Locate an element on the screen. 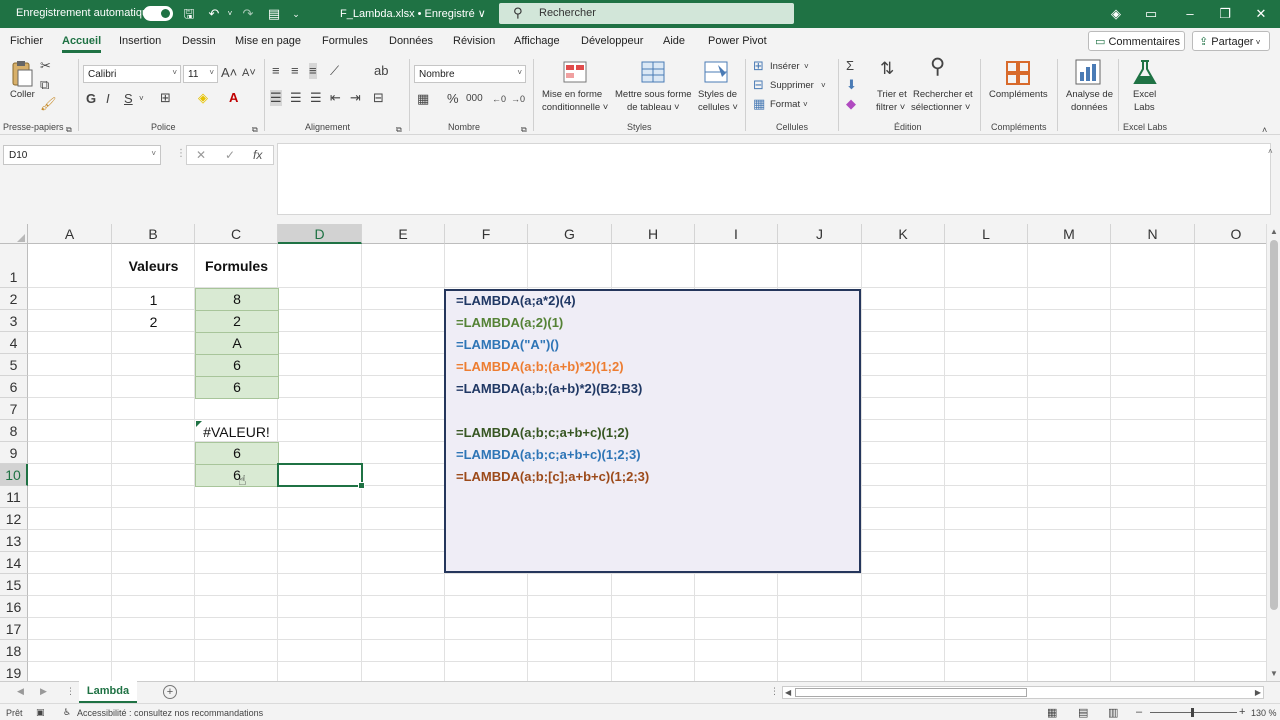 The image size is (1280, 720). column-header-d: D is located at coordinates (320, 234).